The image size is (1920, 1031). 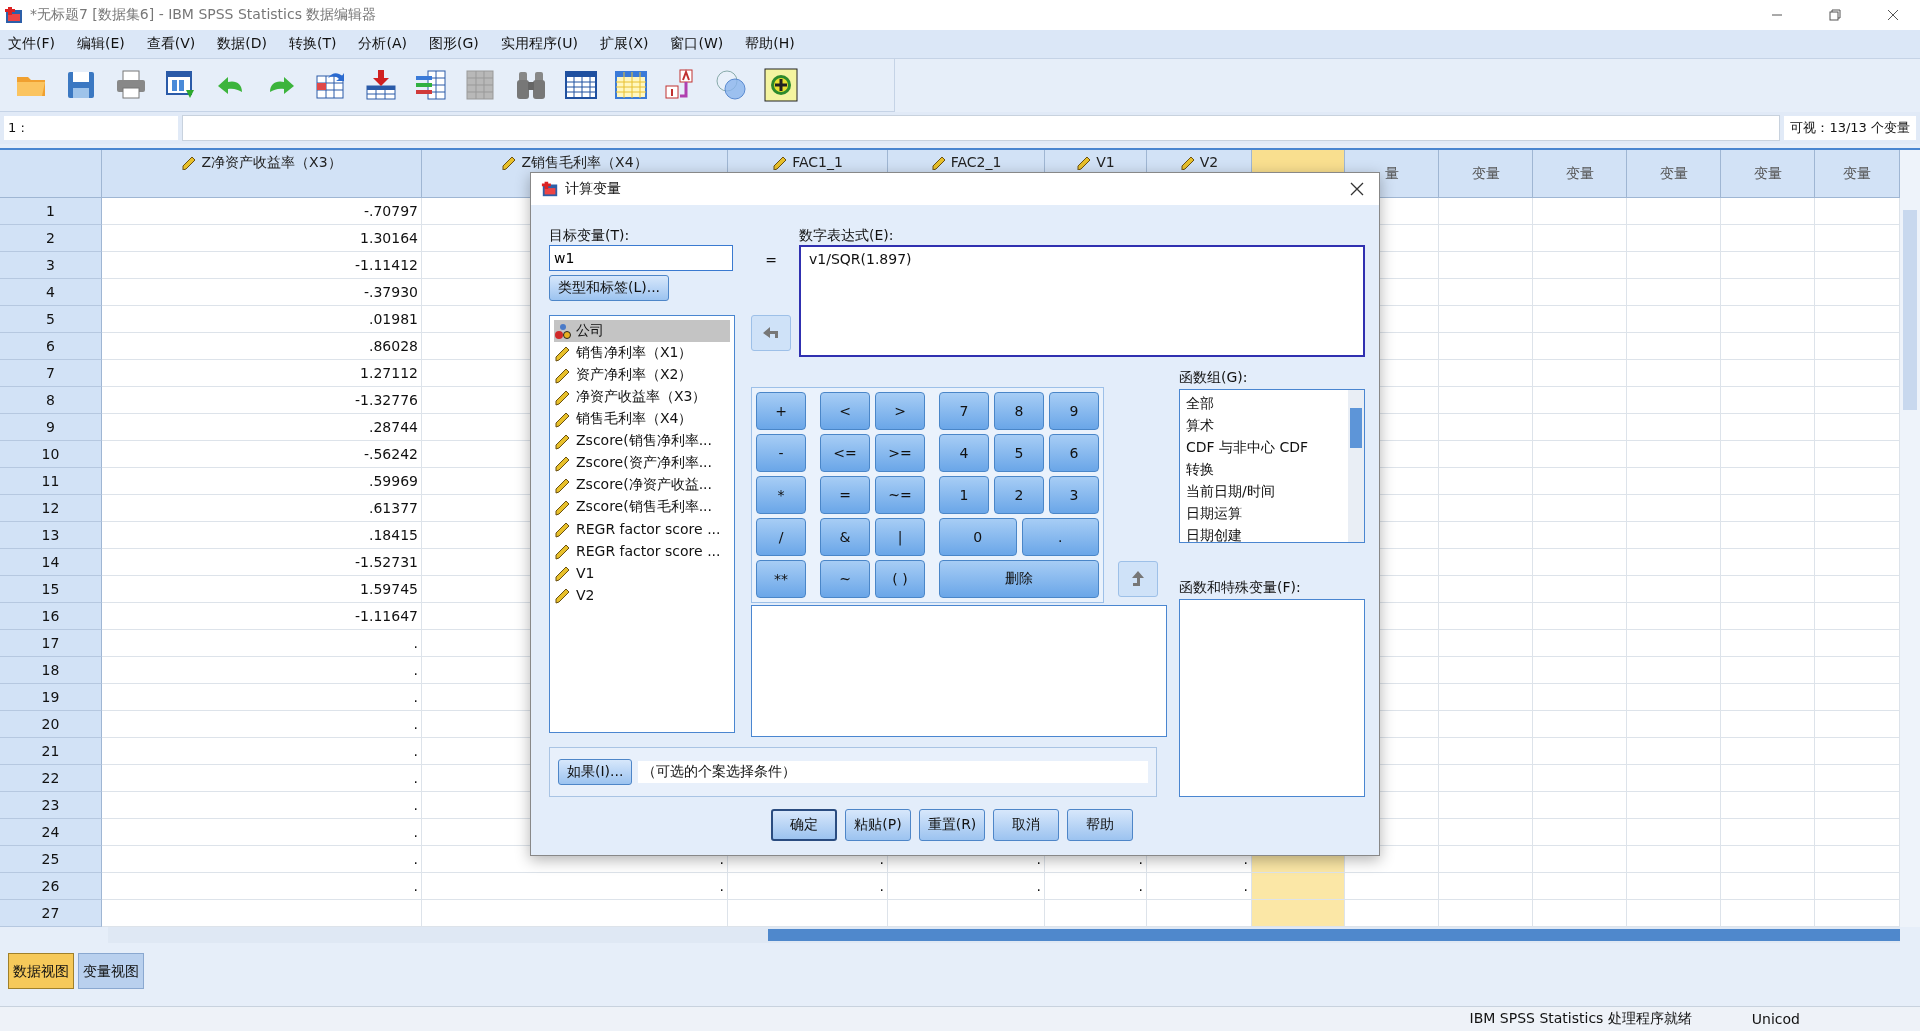 What do you see at coordinates (262, 400) in the screenshot?
I see `table-cell: -1.32776` at bounding box center [262, 400].